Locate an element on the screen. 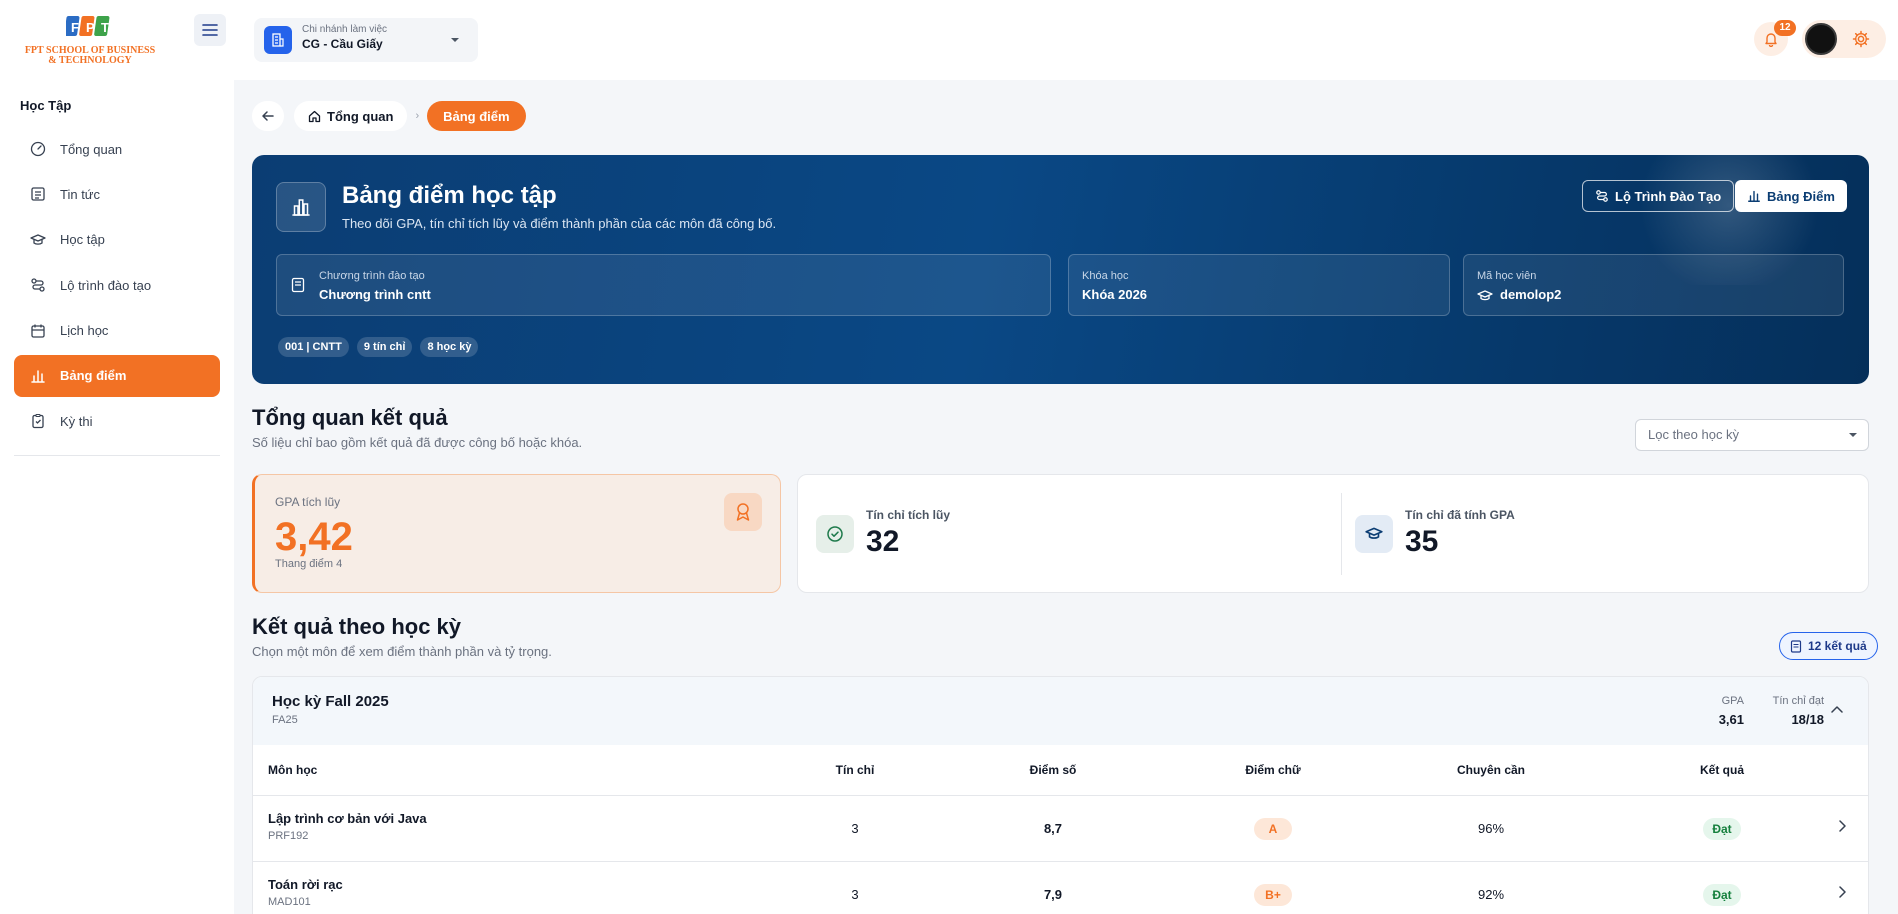 The width and height of the screenshot is (1898, 914). hamburger-icon is located at coordinates (210, 30).